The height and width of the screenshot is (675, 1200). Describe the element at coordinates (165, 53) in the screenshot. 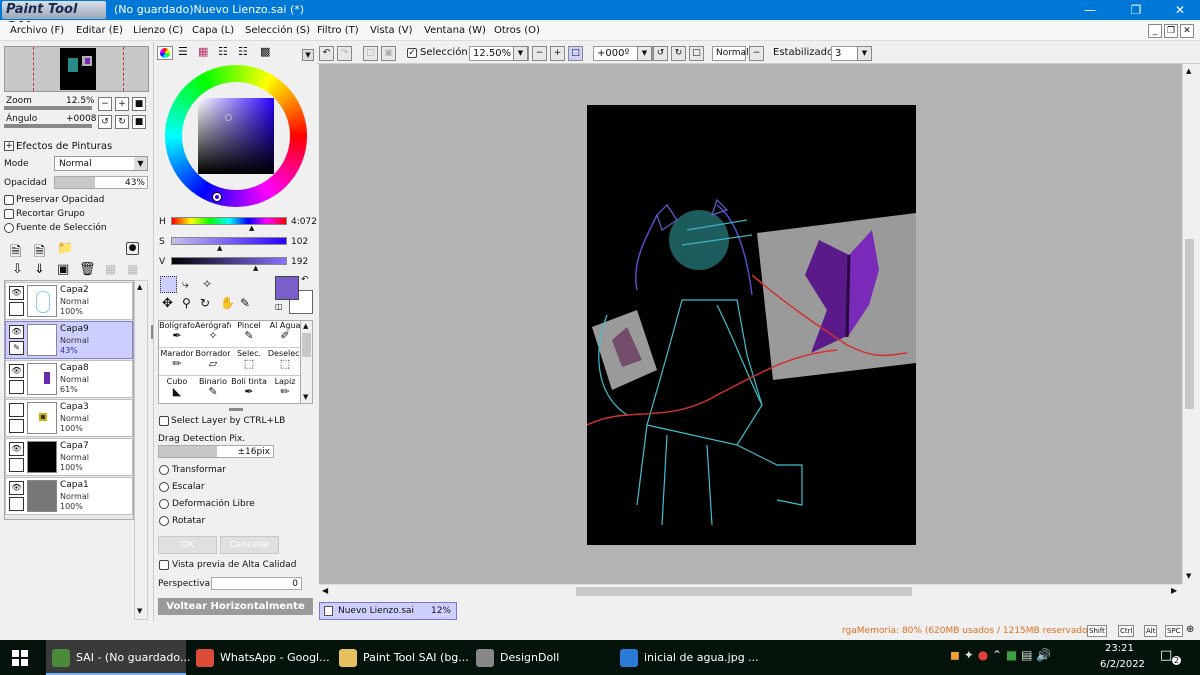

I see `color-wheel-tab` at that location.